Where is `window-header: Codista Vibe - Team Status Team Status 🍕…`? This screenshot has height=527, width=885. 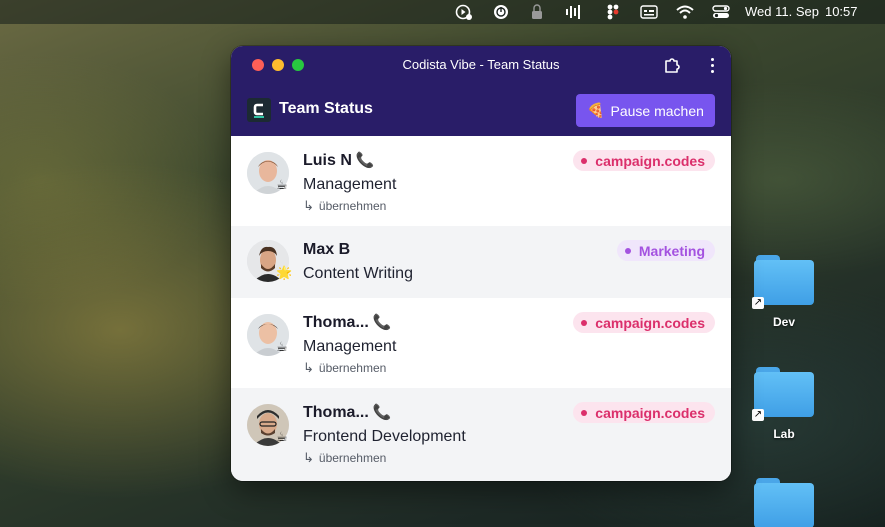
window-header: Codista Vibe - Team Status Team Status 🍕… is located at coordinates (481, 91).